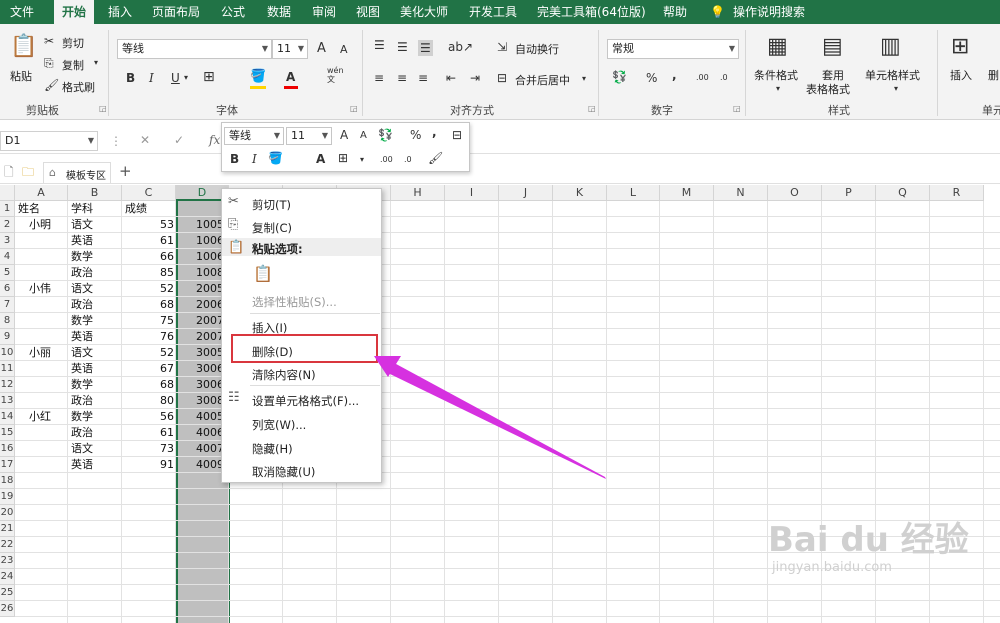  I want to click on cell-c9: 76, so click(149, 337).